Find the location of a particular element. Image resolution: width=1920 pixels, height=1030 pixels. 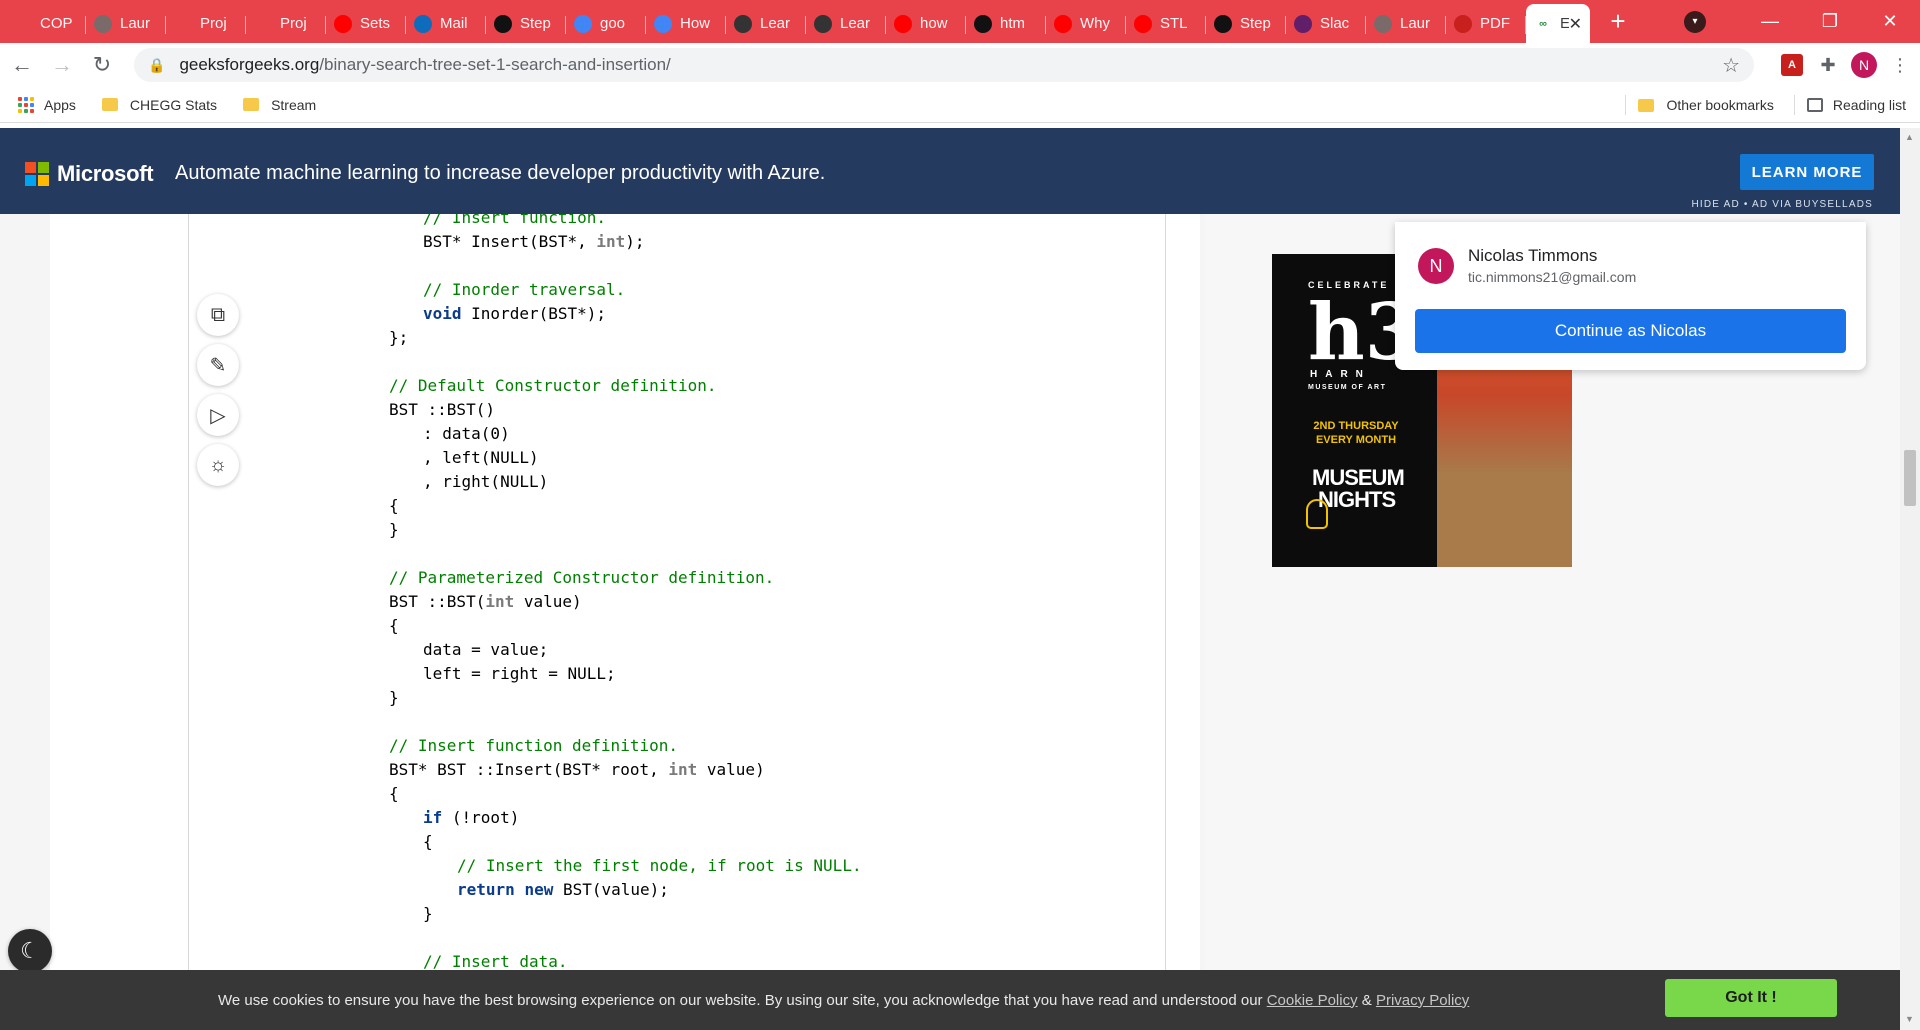

ad-name: HARN is located at coordinates (1340, 374).